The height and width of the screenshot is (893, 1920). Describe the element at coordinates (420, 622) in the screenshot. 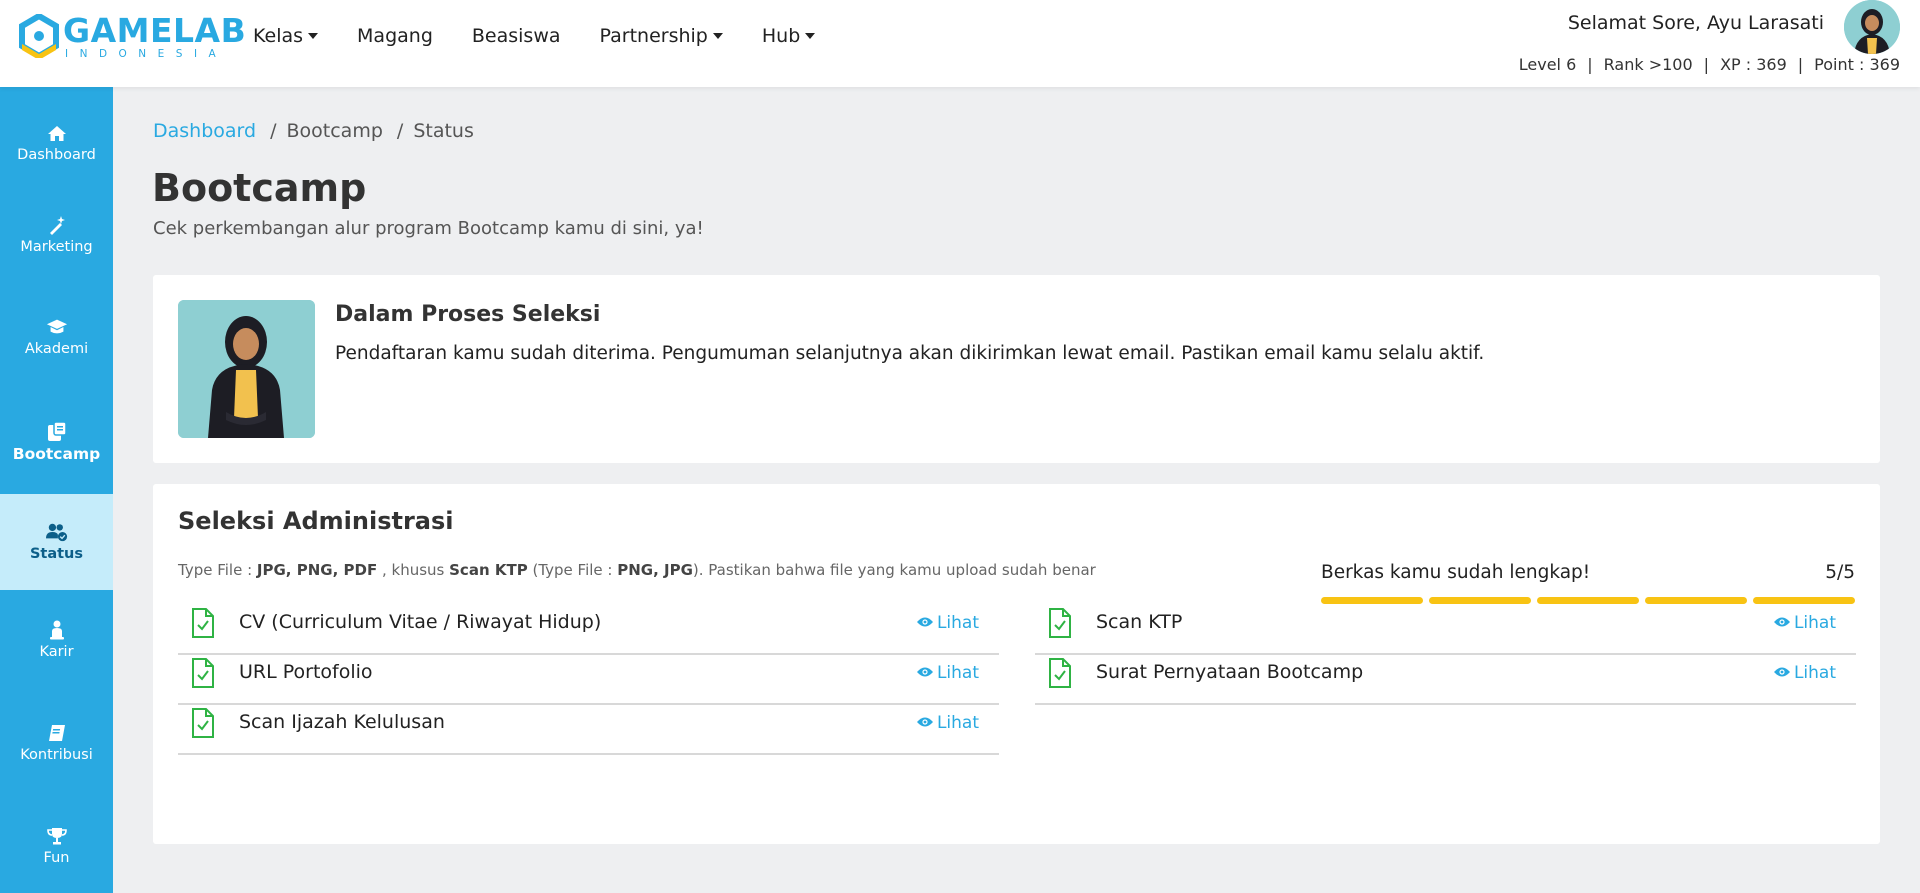

I see `document-name: CV (Curriculum Vitae / Riwayat Hidup)` at that location.